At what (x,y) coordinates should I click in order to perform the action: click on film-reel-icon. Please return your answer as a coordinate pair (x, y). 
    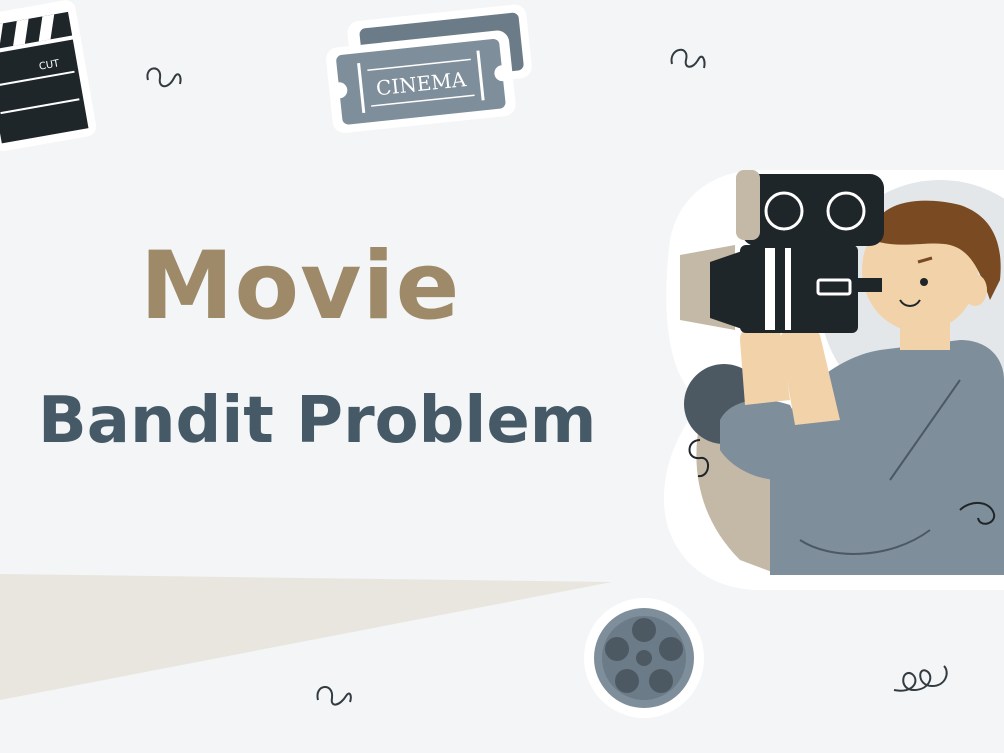
    Looking at the image, I should click on (644, 658).